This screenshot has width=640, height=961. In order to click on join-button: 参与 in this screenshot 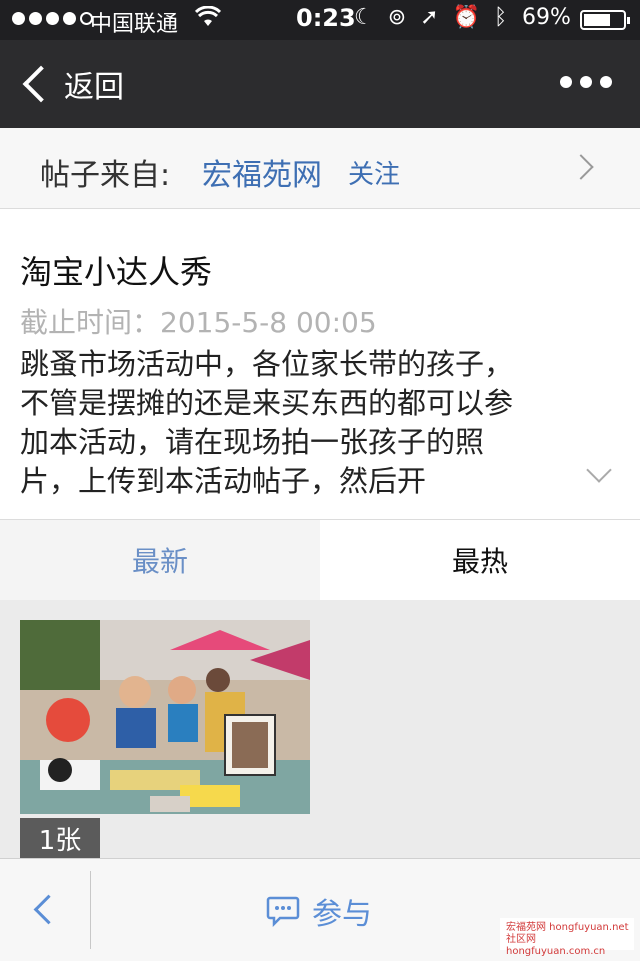, I will do `click(319, 911)`.